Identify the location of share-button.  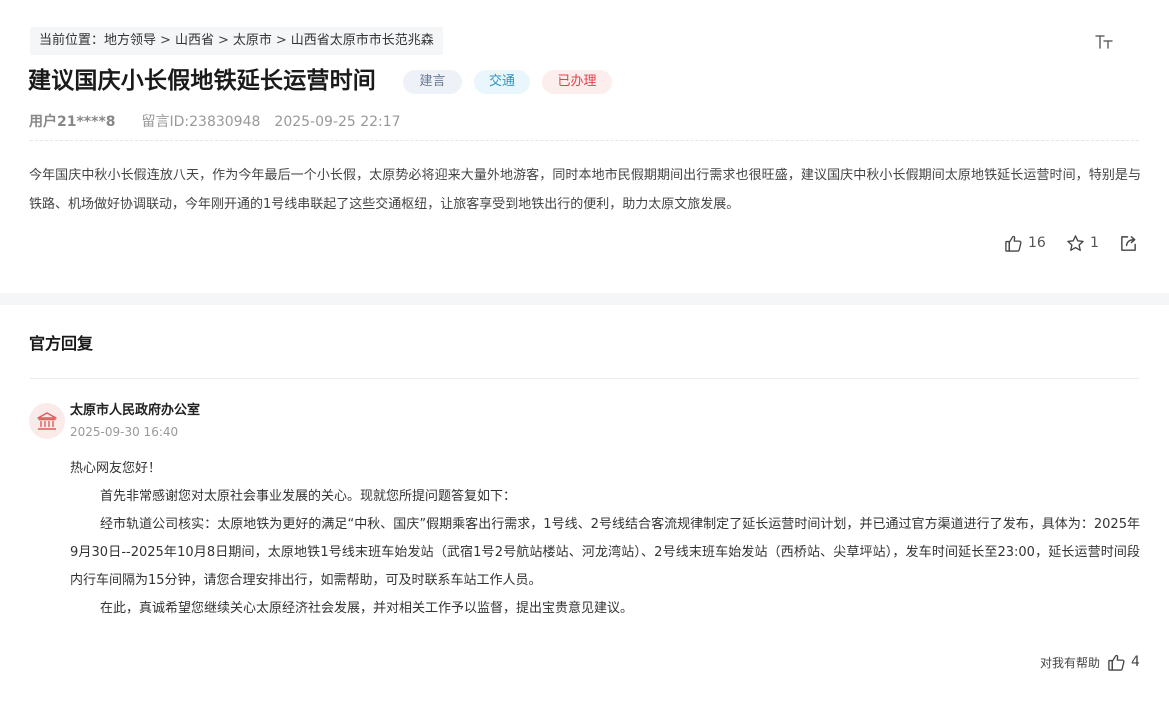
(1131, 243).